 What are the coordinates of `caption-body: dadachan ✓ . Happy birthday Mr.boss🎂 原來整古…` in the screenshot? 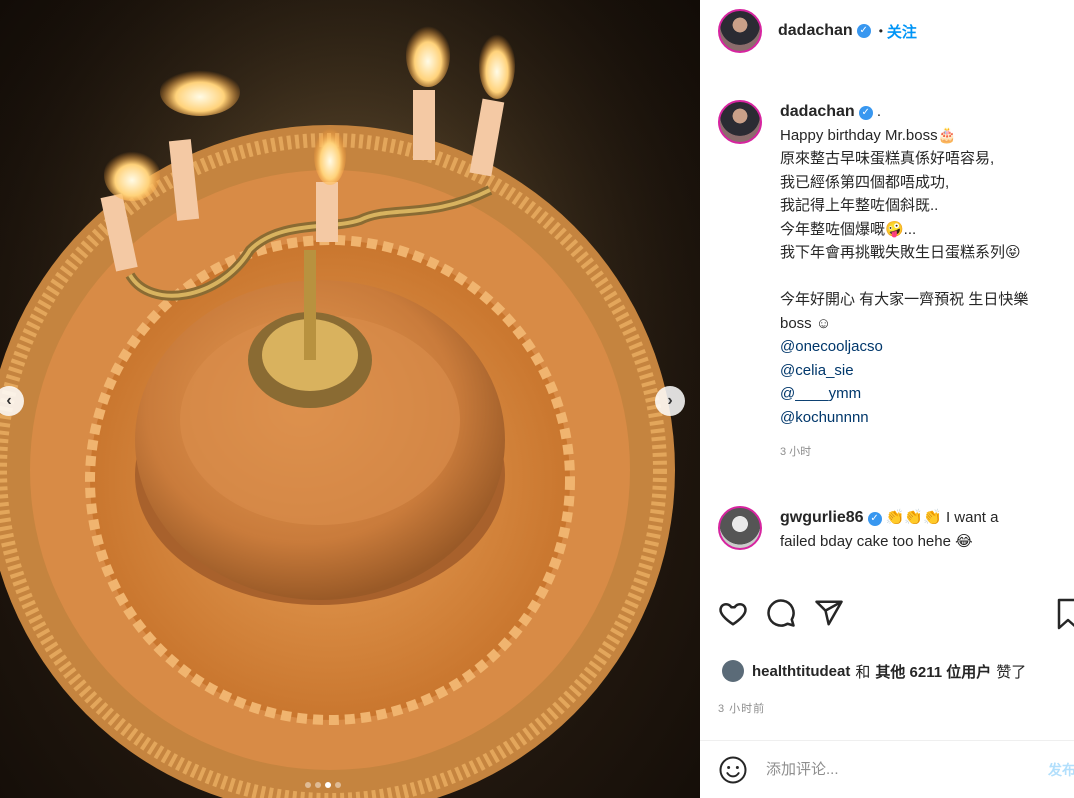 It's located at (904, 282).